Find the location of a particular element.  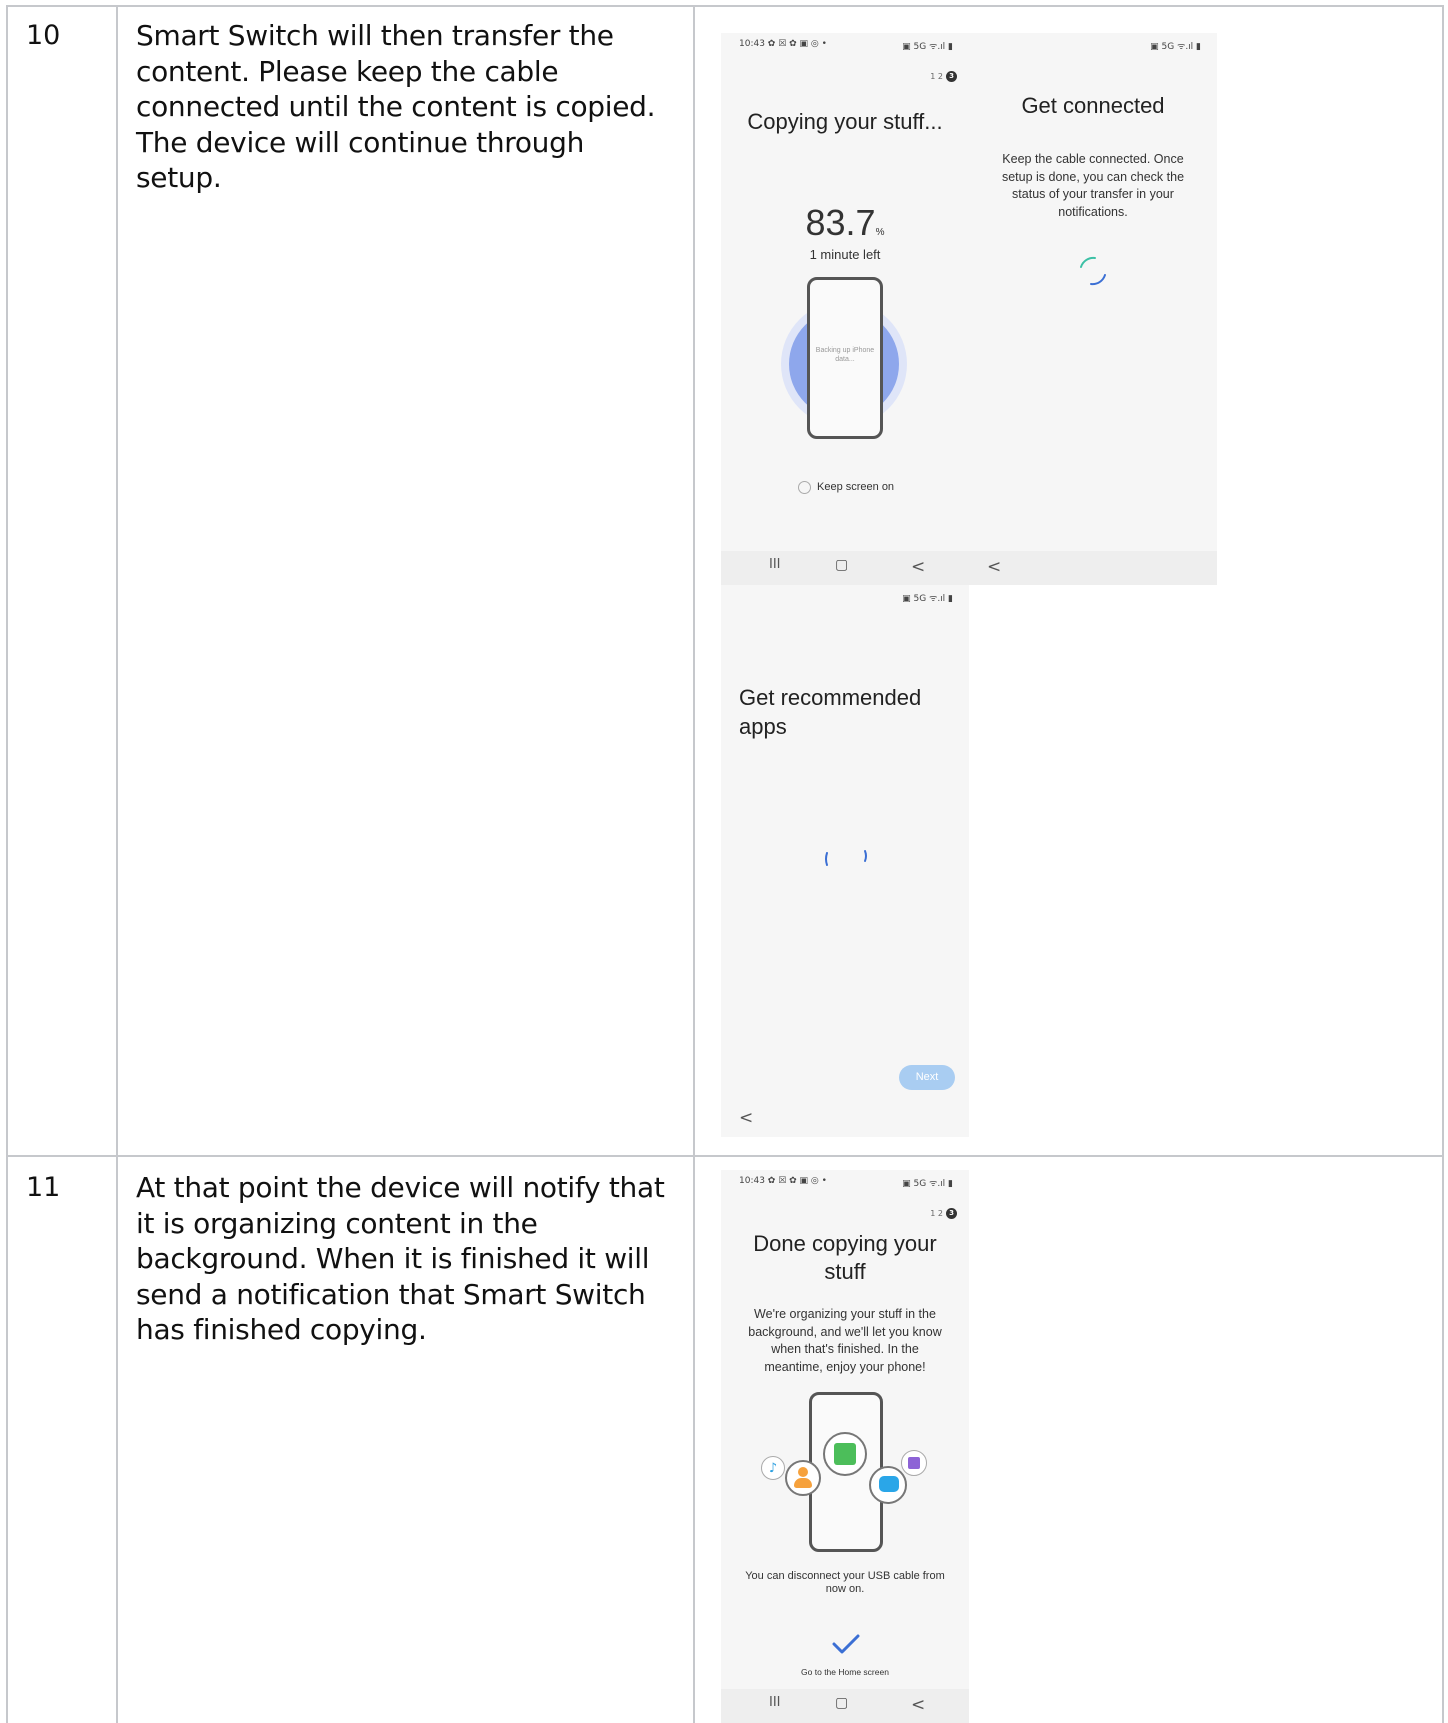

percent-value: 83.7 is located at coordinates (840, 222).